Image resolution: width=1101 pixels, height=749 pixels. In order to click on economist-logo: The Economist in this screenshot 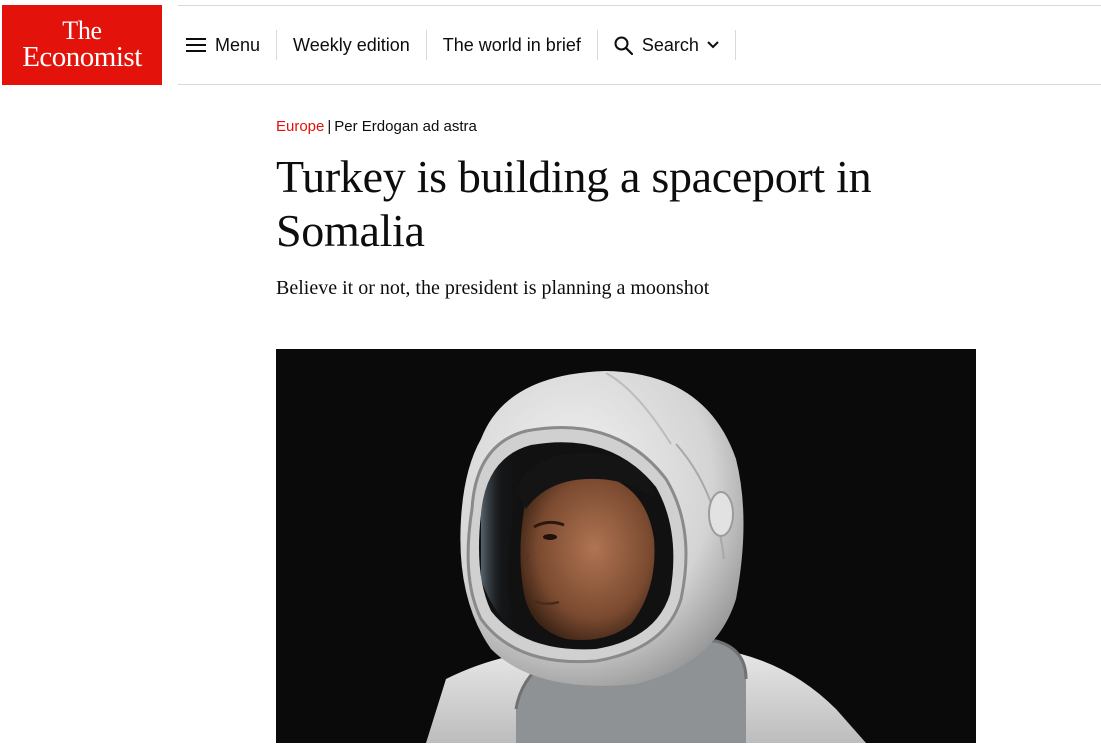, I will do `click(82, 45)`.